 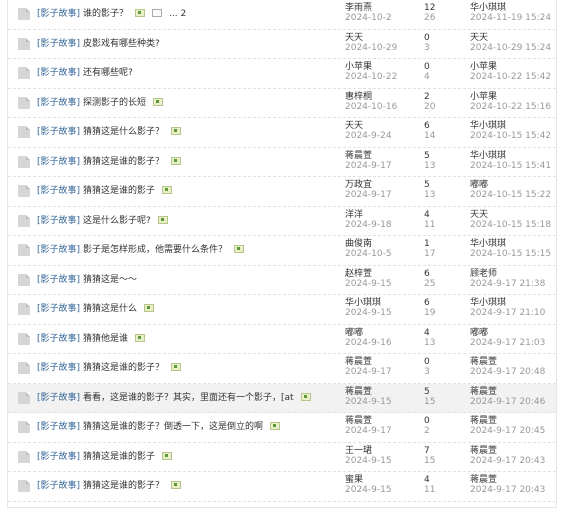 What do you see at coordinates (510, 107) in the screenshot?
I see `last-post-time: 2024-10-22 15:16` at bounding box center [510, 107].